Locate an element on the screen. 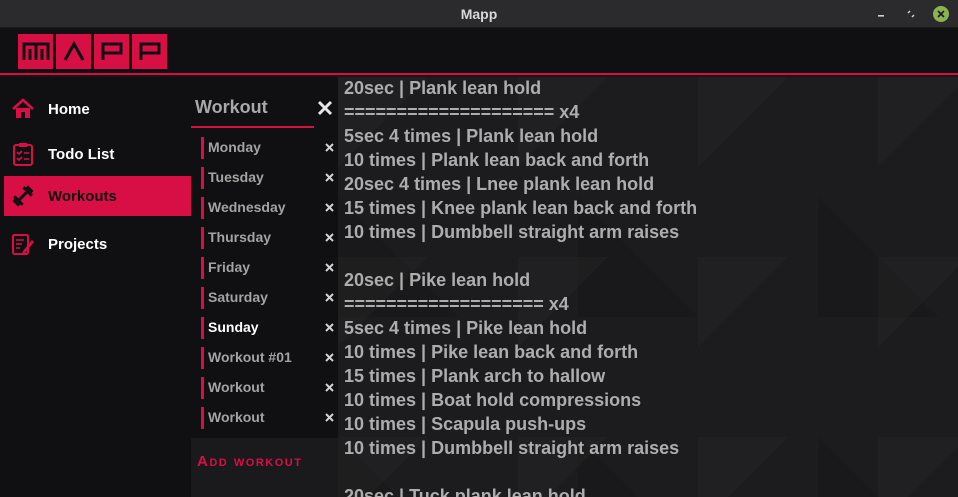  workout-item-label: Thursday is located at coordinates (240, 237).